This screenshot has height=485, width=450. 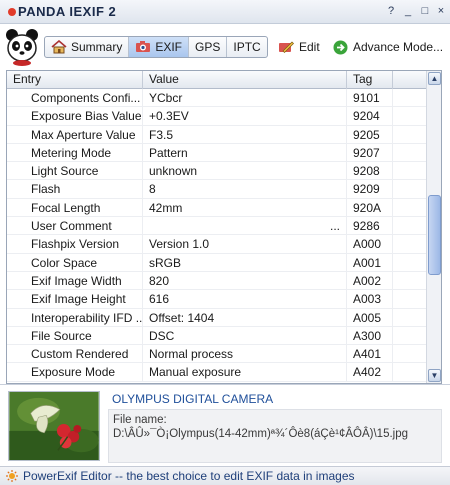 What do you see at coordinates (67, 11) in the screenshot?
I see `window-title: PANDA IEXIF 2` at bounding box center [67, 11].